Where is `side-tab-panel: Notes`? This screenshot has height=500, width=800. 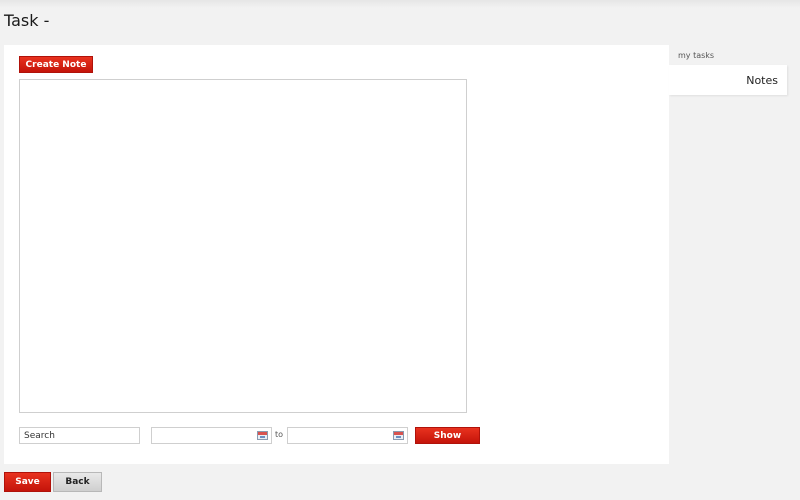 side-tab-panel: Notes is located at coordinates (728, 80).